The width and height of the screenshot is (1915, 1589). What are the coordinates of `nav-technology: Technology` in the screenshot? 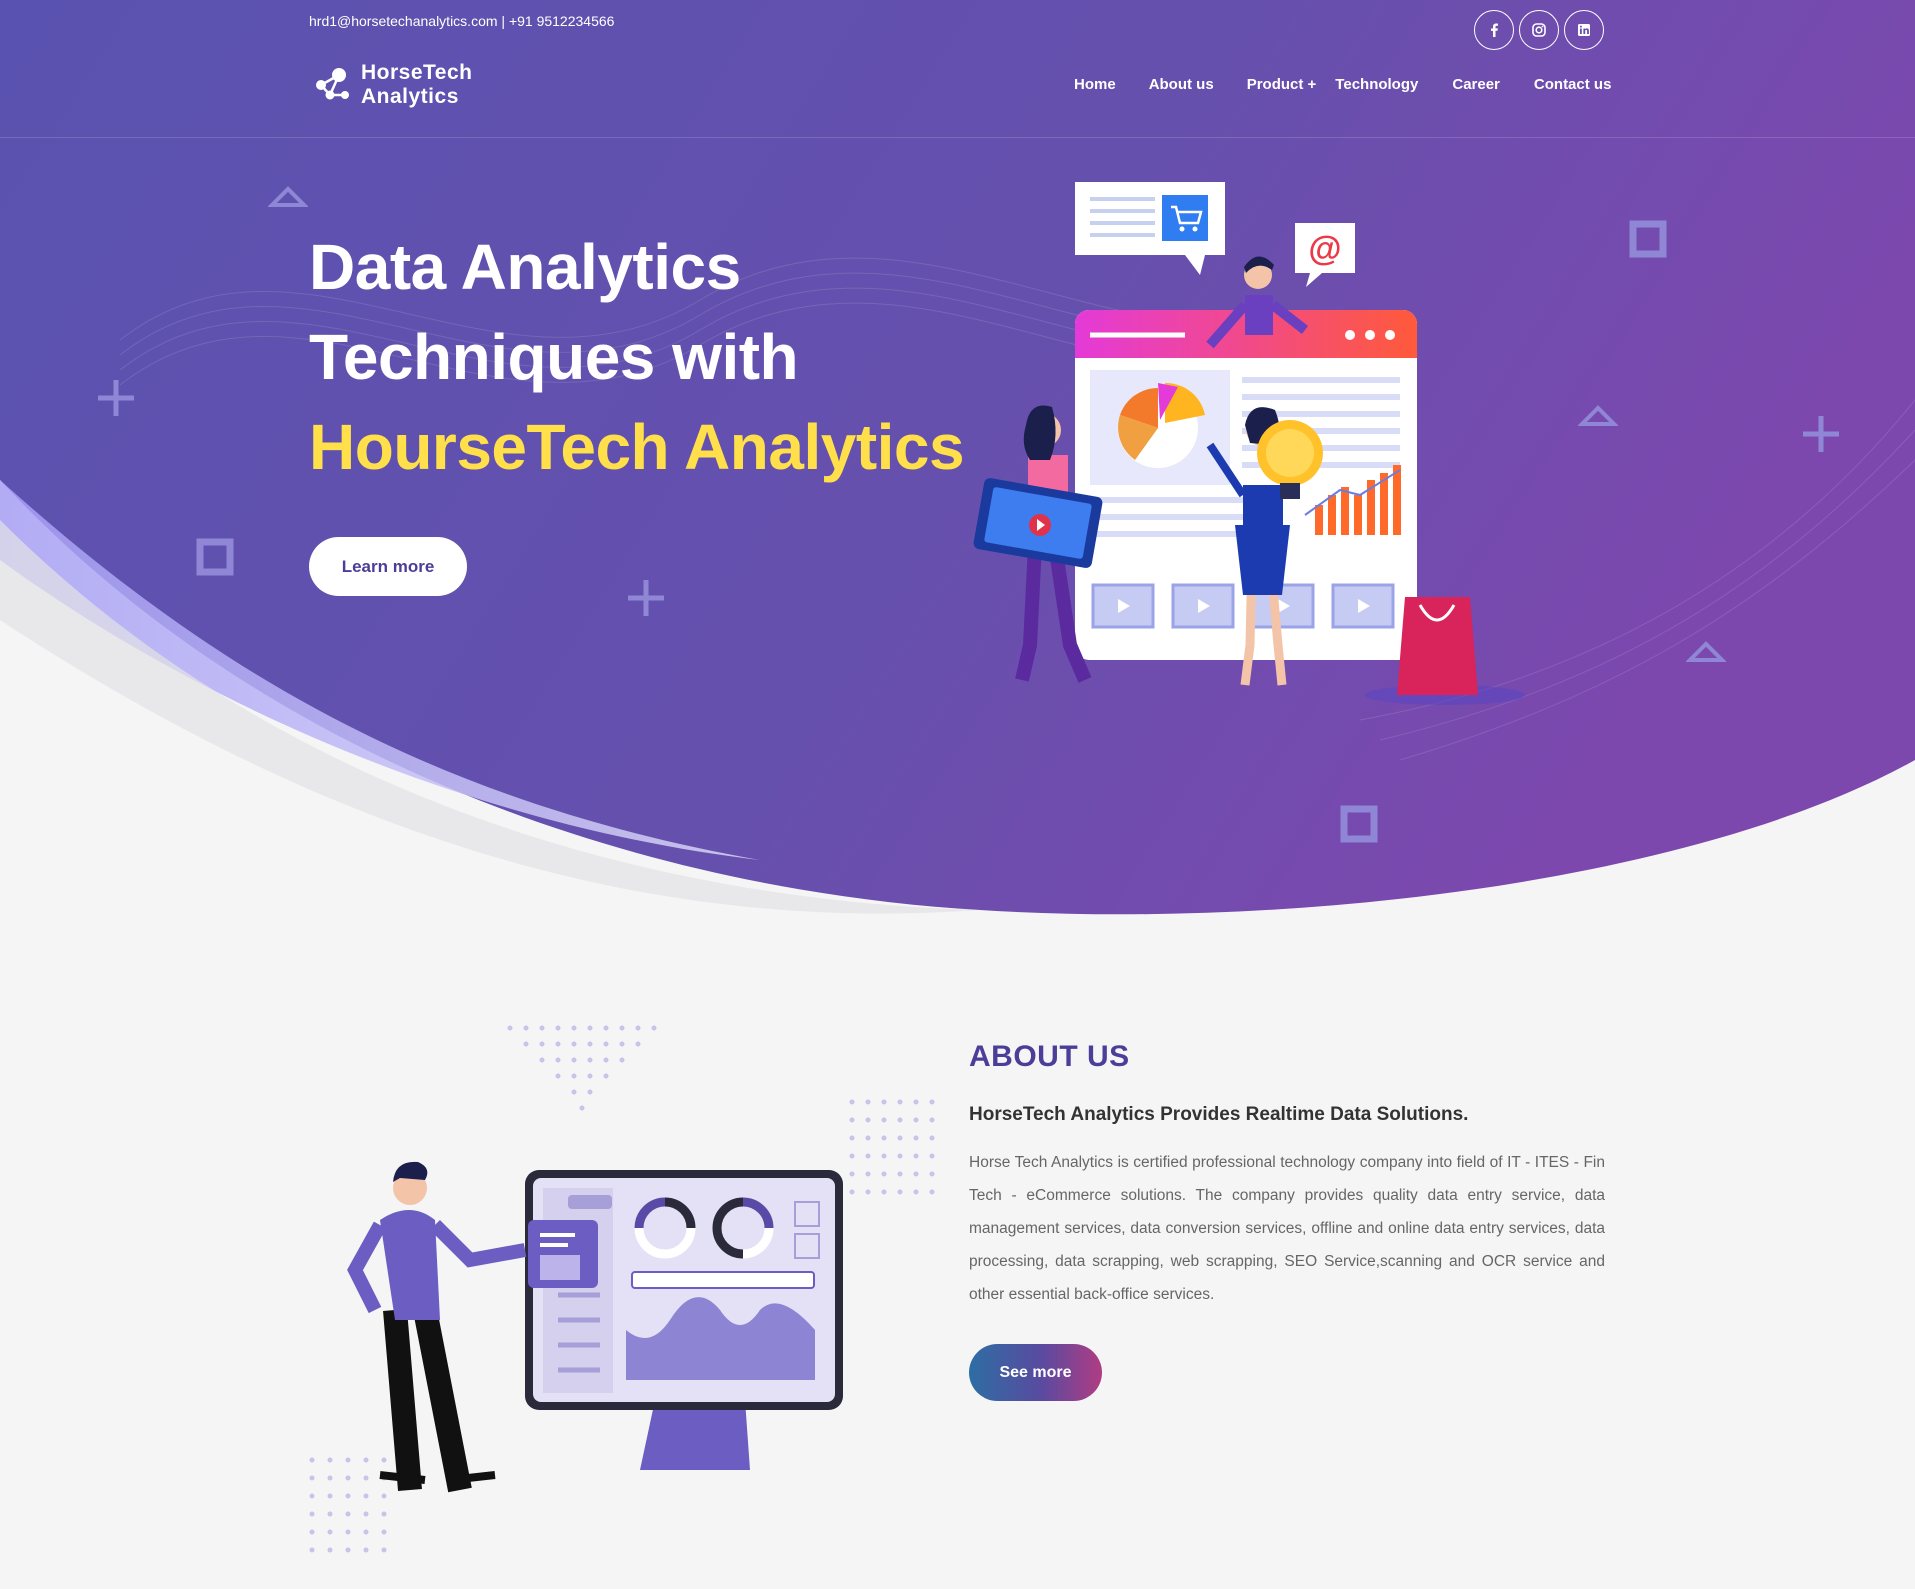 It's located at (1376, 84).